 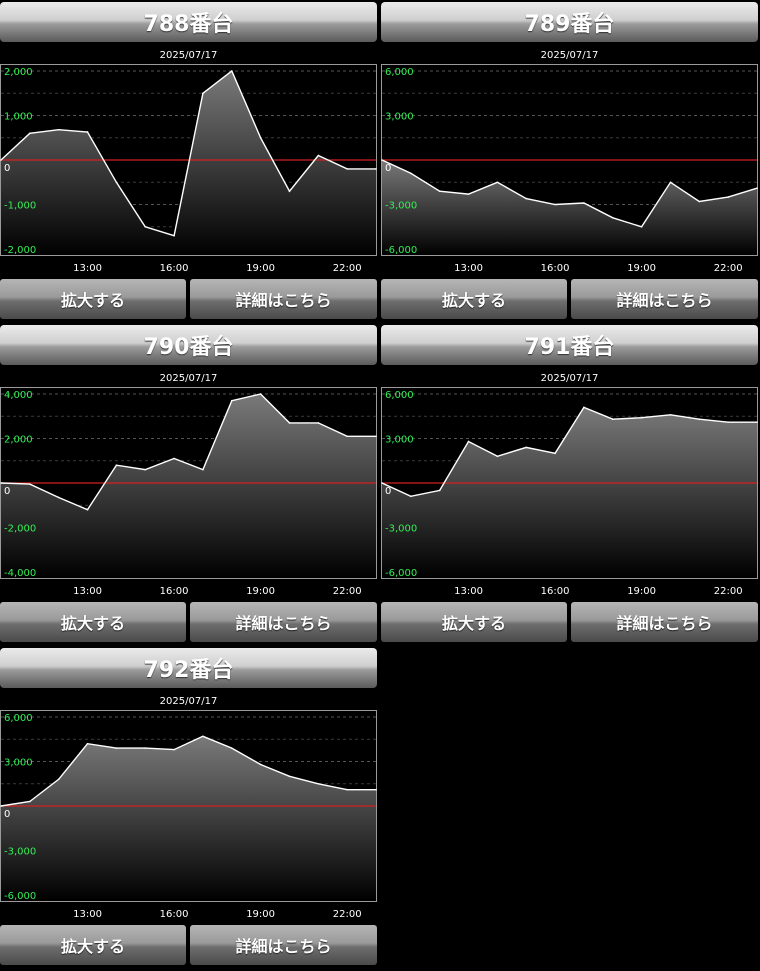 I want to click on x-tick-label: 13:00, so click(x=468, y=591).